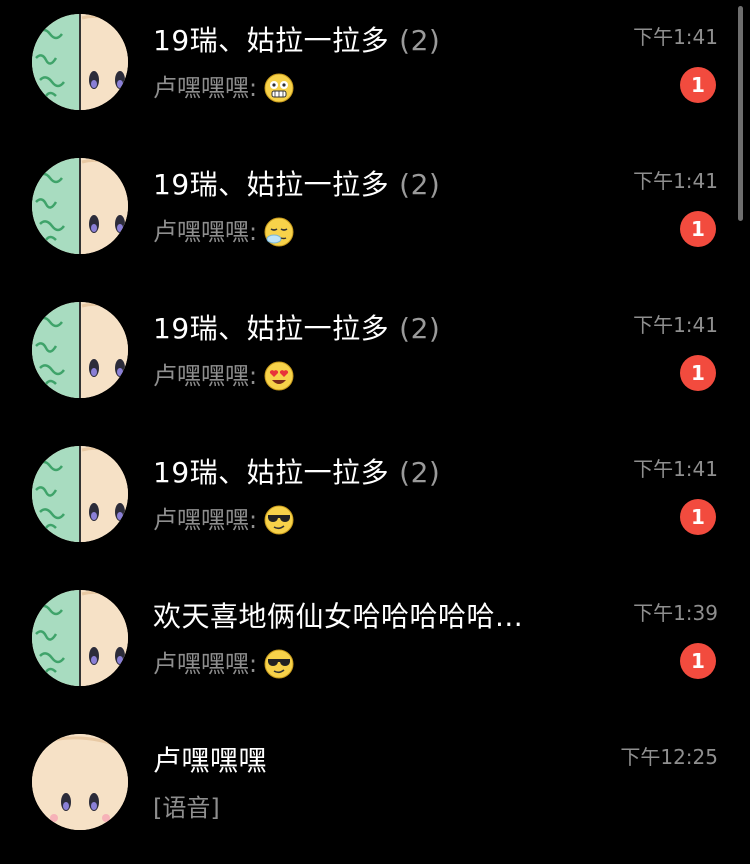 Image resolution: width=750 pixels, height=864 pixels. Describe the element at coordinates (675, 613) in the screenshot. I see `message-time: 下午1:39` at that location.